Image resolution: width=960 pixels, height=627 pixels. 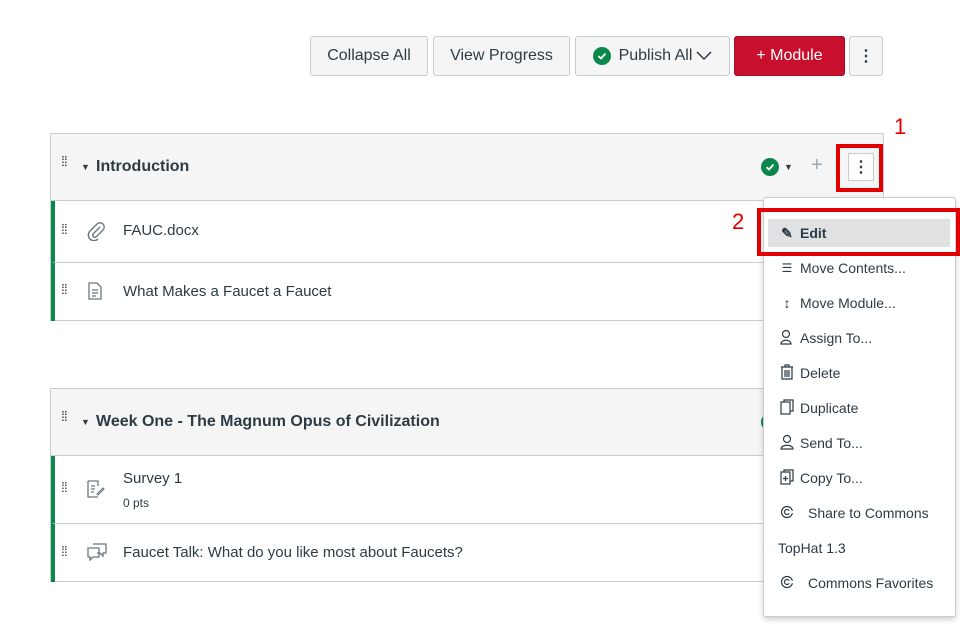 What do you see at coordinates (787, 408) in the screenshot?
I see `duplicate-icon` at bounding box center [787, 408].